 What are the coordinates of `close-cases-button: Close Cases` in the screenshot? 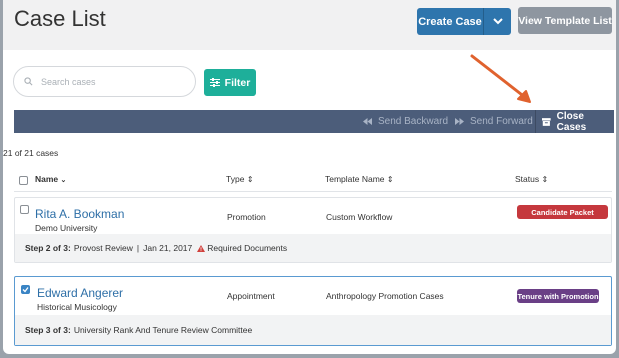 It's located at (578, 121).